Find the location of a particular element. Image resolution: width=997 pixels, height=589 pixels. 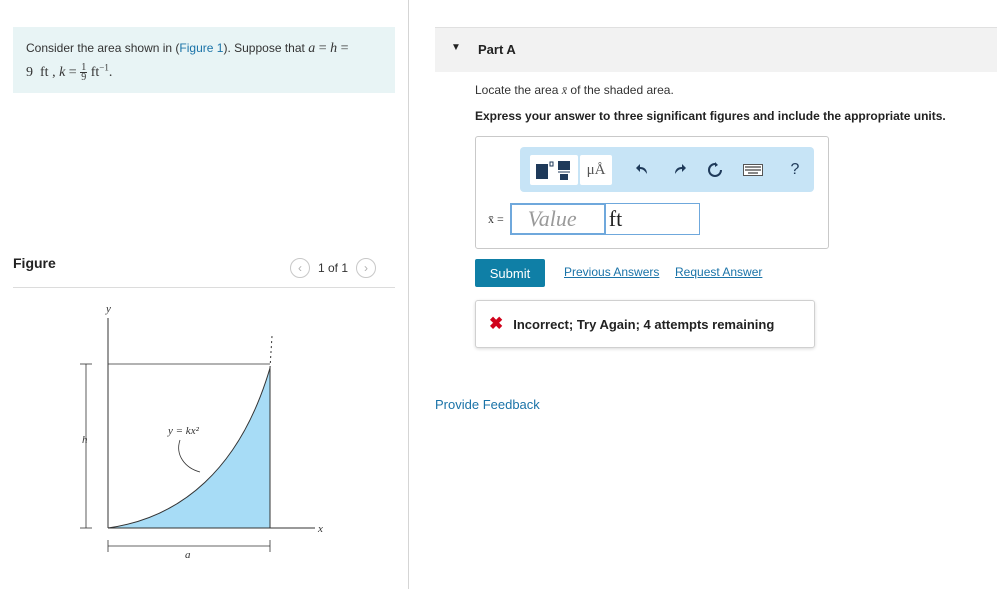

figure-pager: ‹ 1 of 1 › is located at coordinates (333, 268).